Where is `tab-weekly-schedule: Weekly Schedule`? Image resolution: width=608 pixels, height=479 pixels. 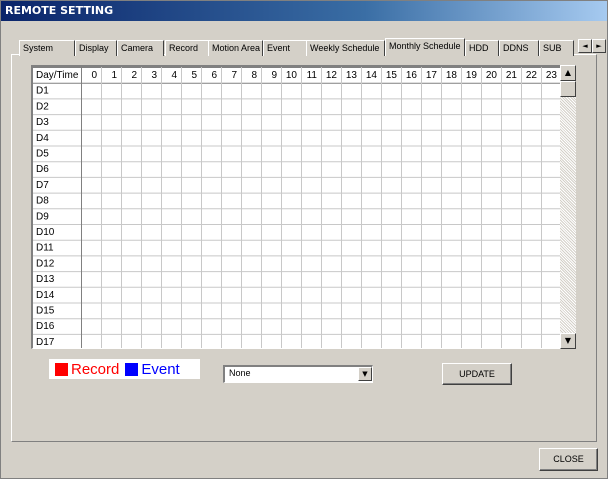 tab-weekly-schedule: Weekly Schedule is located at coordinates (345, 48).